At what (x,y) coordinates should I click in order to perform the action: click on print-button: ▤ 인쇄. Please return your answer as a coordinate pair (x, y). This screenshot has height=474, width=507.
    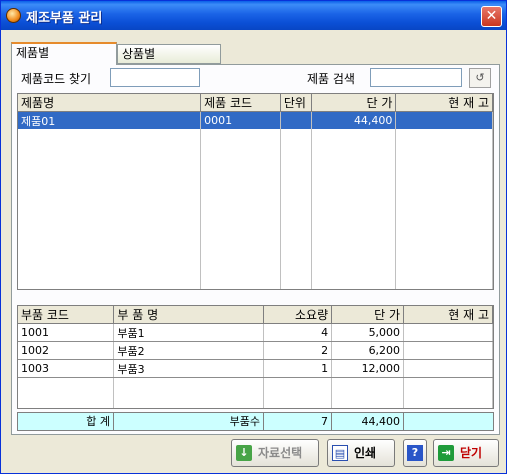
    Looking at the image, I should click on (361, 453).